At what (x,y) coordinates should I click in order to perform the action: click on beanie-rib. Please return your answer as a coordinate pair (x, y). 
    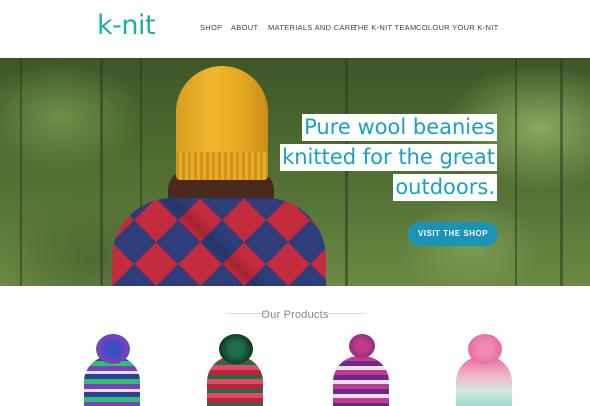
    Looking at the image, I should click on (222, 166).